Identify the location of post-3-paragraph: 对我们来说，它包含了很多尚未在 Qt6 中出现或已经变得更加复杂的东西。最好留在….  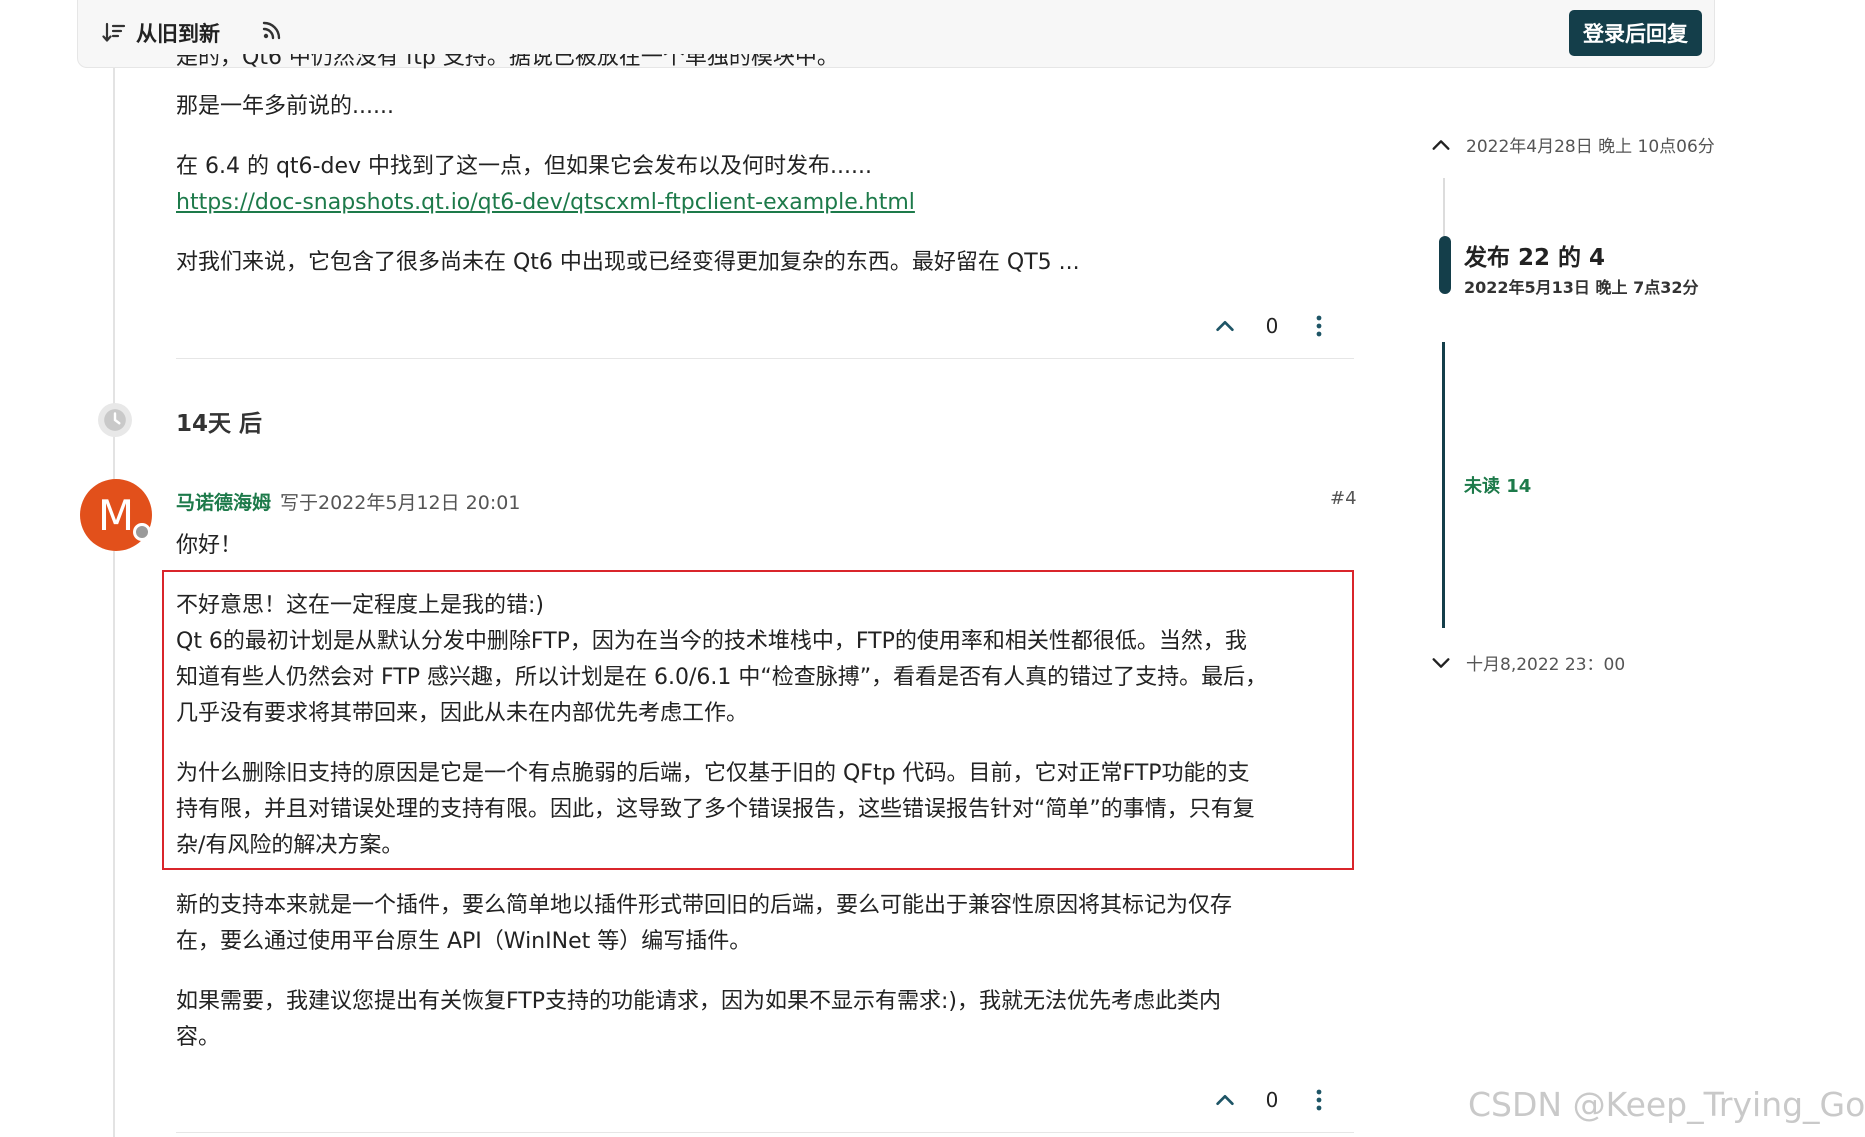
(628, 262).